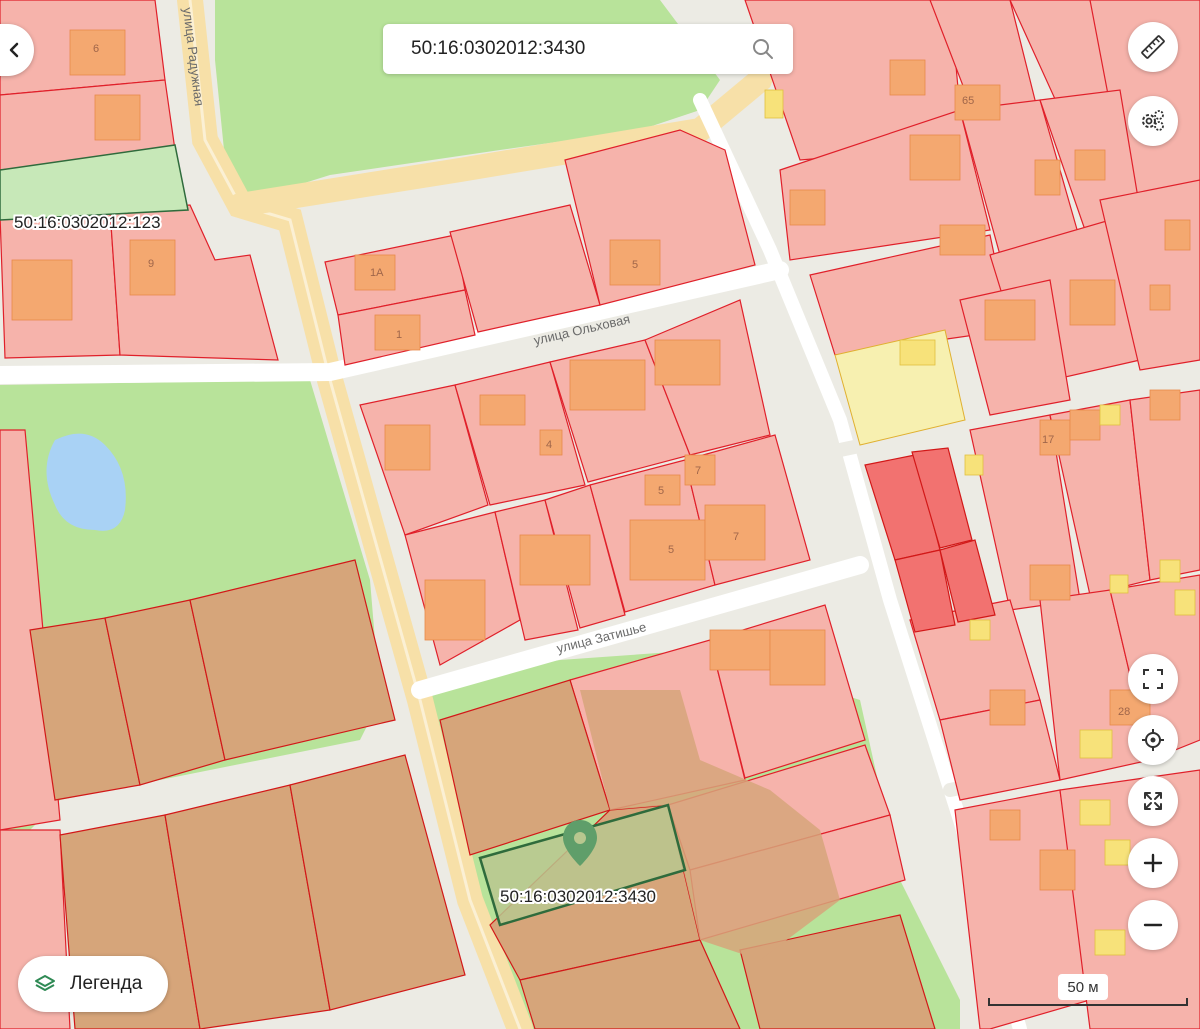 The image size is (1200, 1029). I want to click on fit-bounds-button, so click(1153, 801).